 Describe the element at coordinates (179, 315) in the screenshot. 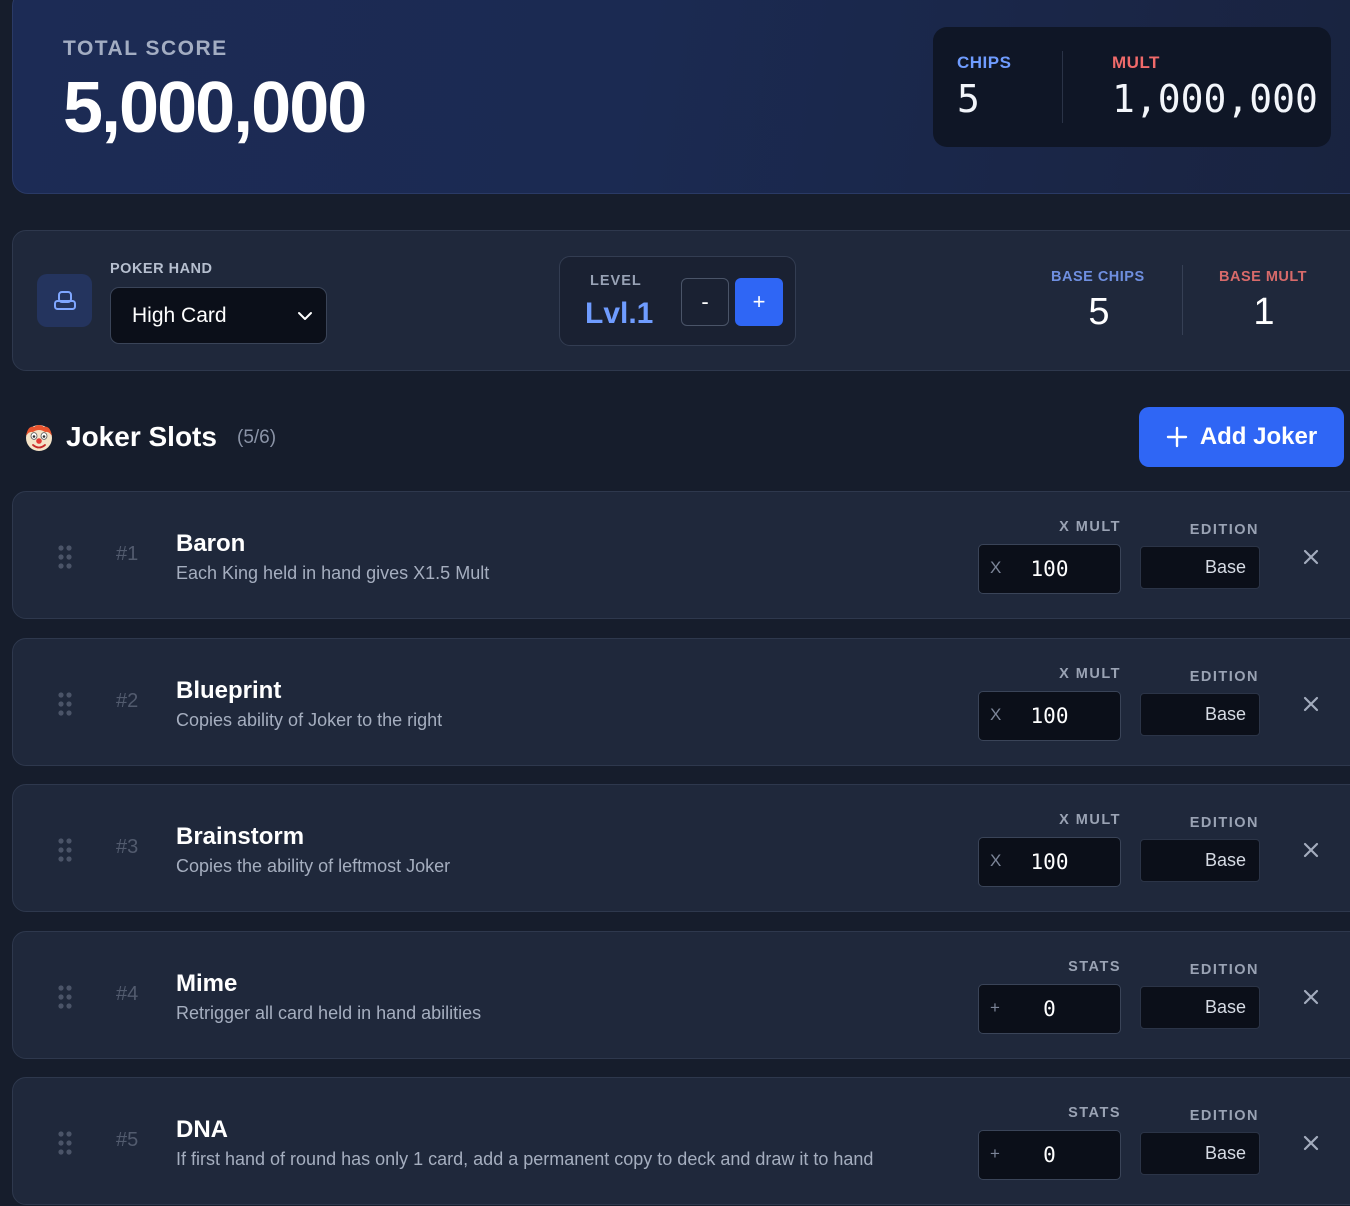

I see `poker-hand-value: High Card` at that location.